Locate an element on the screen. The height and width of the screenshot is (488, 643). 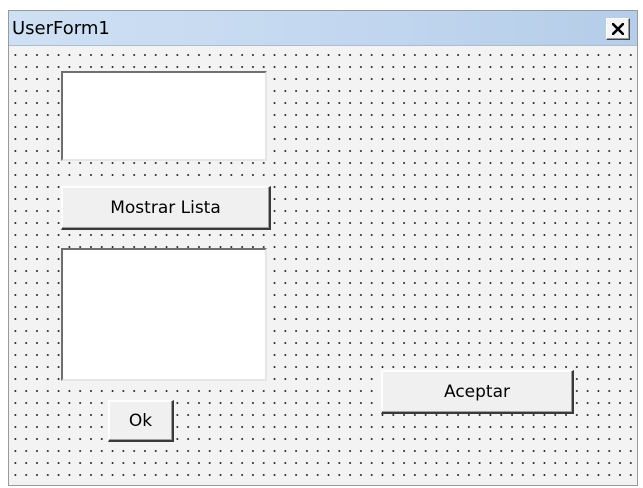
mostrar-lista-button: Mostrar Lista is located at coordinates (166, 208).